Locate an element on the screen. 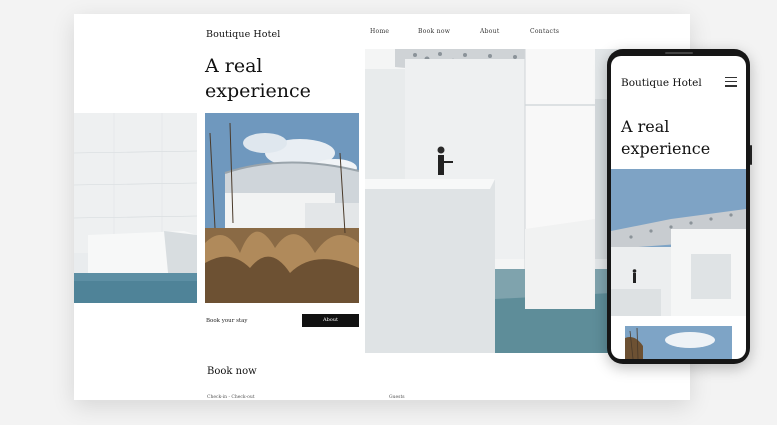 Image resolution: width=777 pixels, height=425 pixels. checkin-checkout-label: Check-in - Check-out is located at coordinates (231, 397).